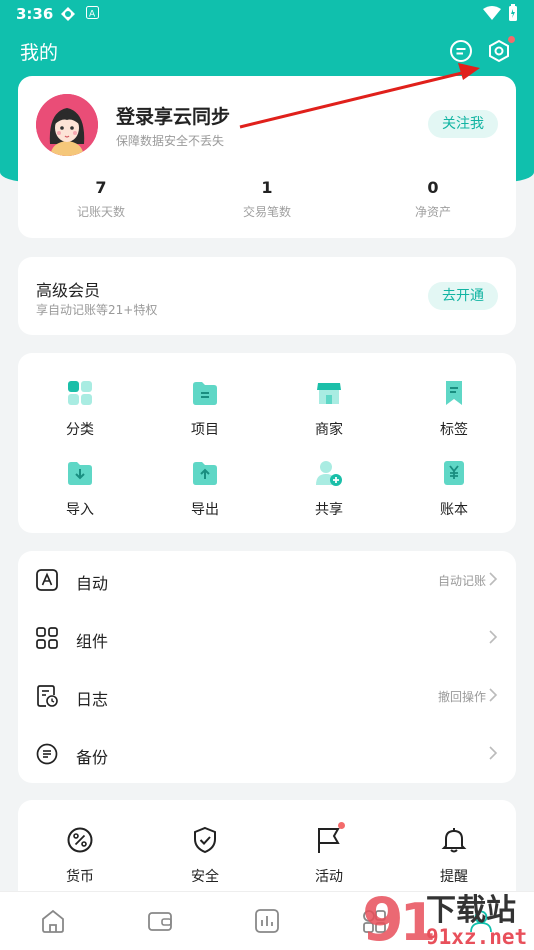 The height and width of the screenshot is (950, 534). I want to click on watermark-logo: 9 1 下载站 91xz.net, so click(444, 917).